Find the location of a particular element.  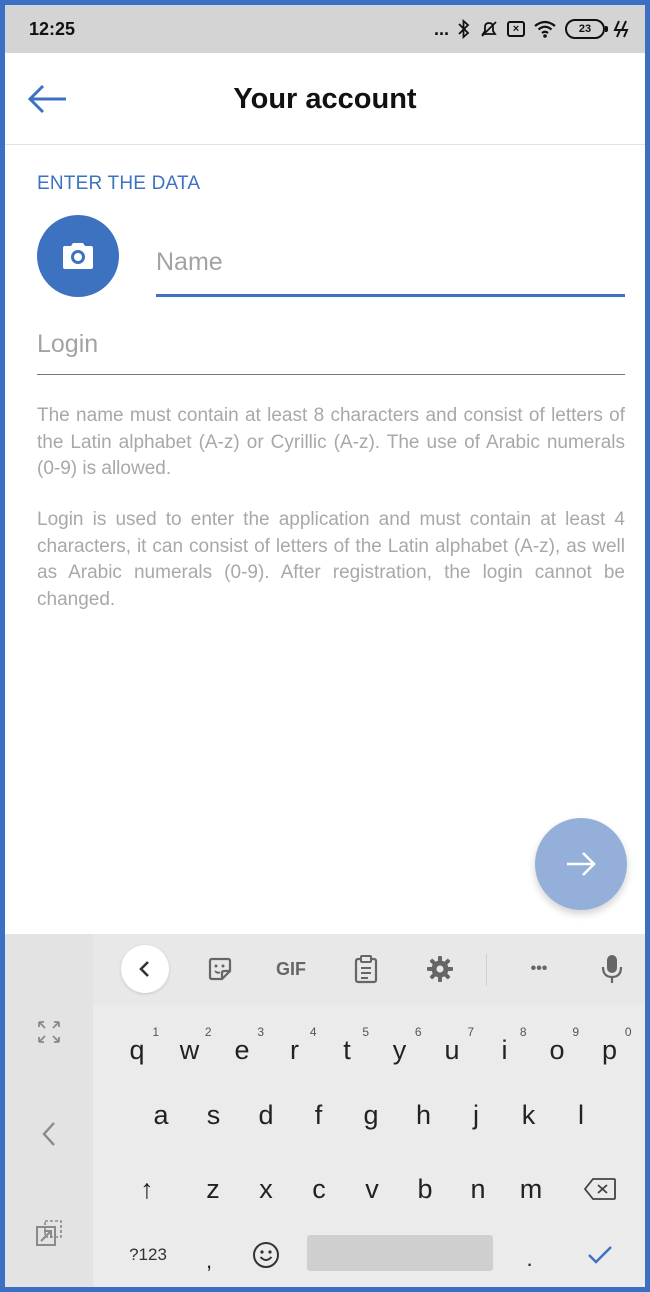

bluetooth-icon is located at coordinates (464, 29).